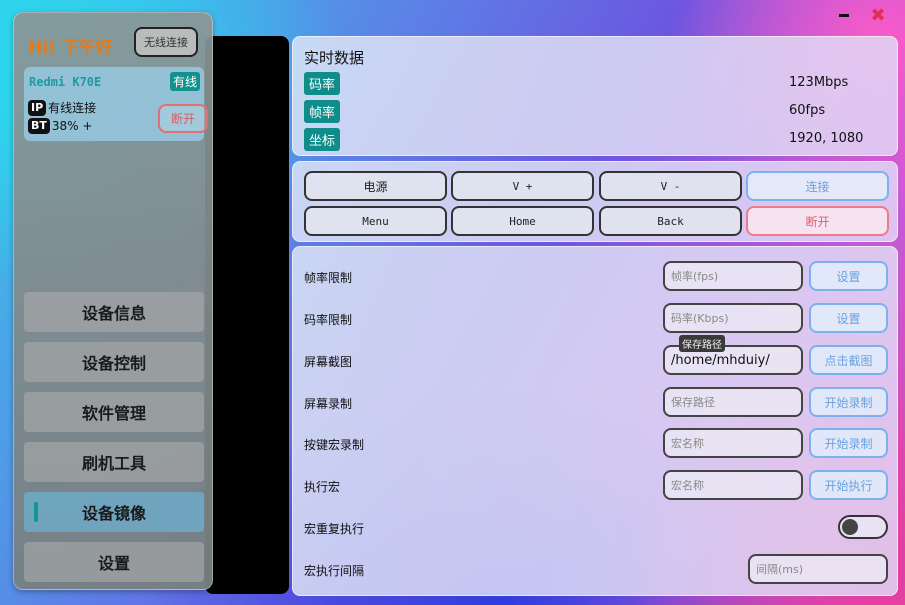  I want to click on macro-interval-label: 宏执行间隔, so click(334, 571).